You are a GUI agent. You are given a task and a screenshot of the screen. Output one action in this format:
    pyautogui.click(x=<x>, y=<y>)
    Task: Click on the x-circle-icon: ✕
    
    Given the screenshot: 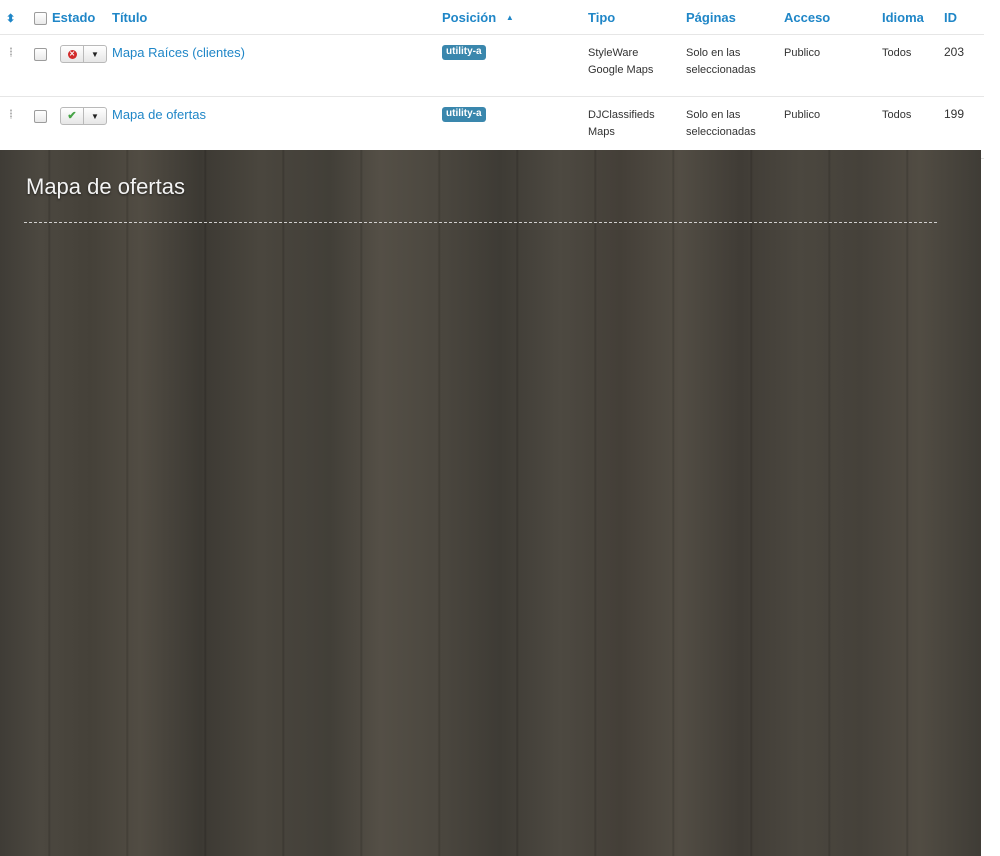 What is the action you would take?
    pyautogui.click(x=72, y=54)
    